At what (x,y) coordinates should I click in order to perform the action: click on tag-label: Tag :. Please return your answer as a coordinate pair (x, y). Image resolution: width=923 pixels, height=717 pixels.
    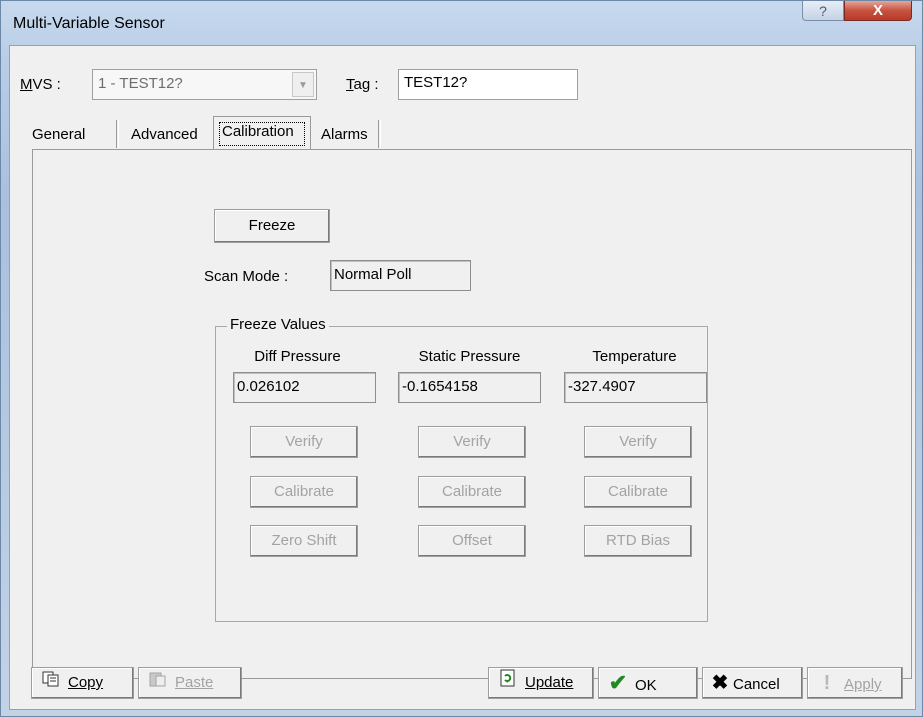
    Looking at the image, I should click on (362, 84).